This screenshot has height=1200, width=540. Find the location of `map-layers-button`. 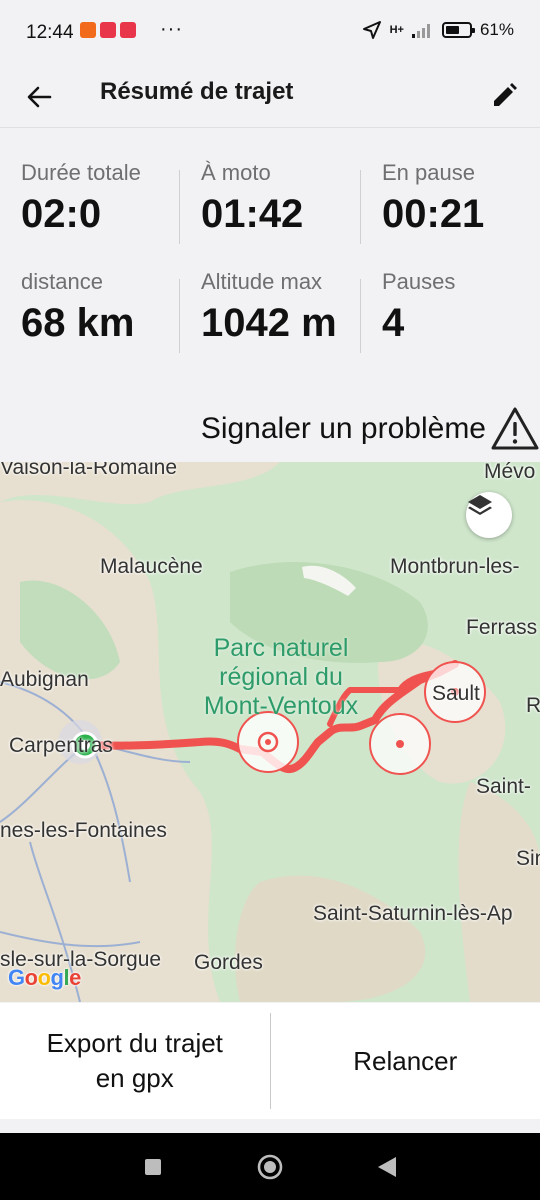

map-layers-button is located at coordinates (489, 515).